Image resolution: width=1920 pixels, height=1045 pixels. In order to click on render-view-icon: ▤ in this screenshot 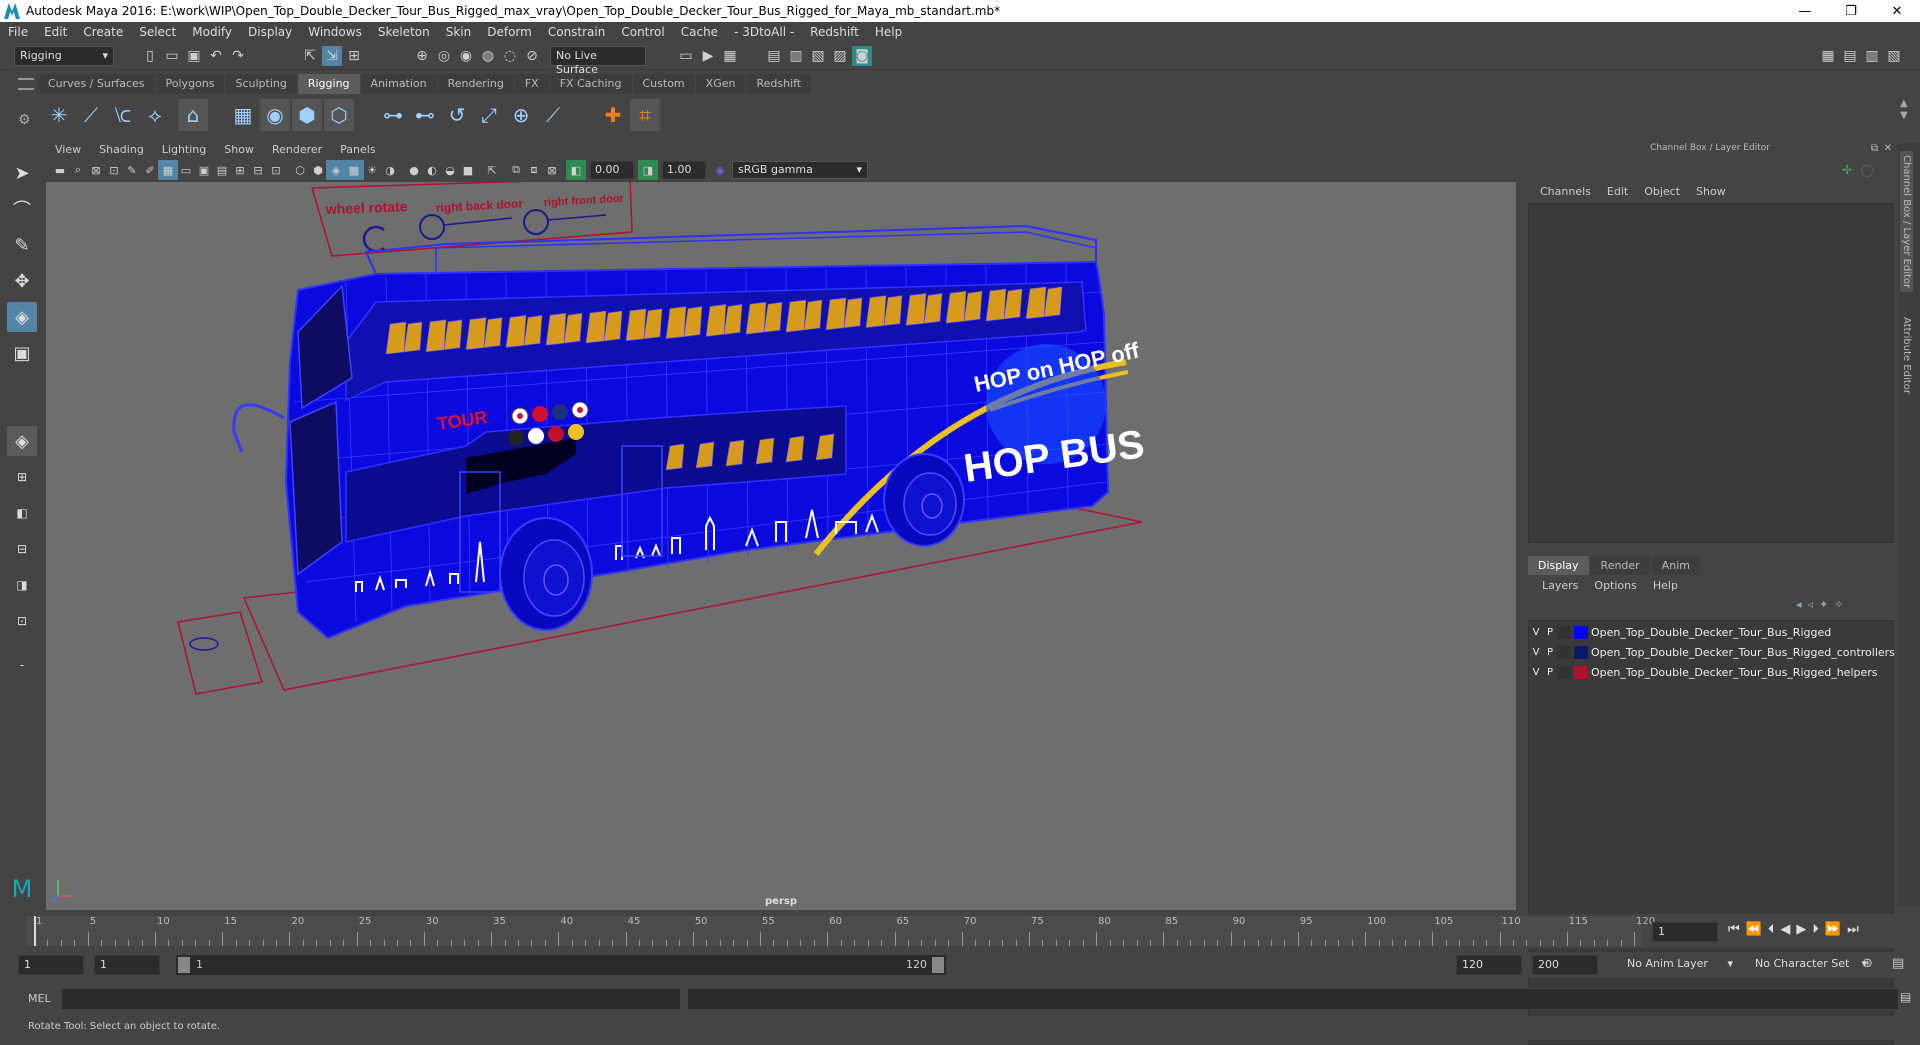, I will do `click(774, 56)`.